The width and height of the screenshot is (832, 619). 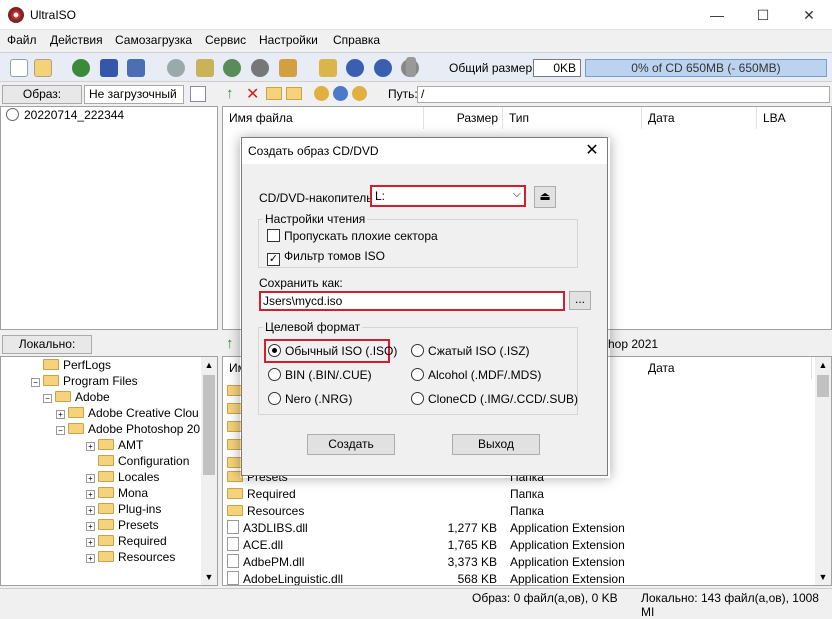 What do you see at coordinates (823, 365) in the screenshot?
I see `file-scroll-up-icon: ▲` at bounding box center [823, 365].